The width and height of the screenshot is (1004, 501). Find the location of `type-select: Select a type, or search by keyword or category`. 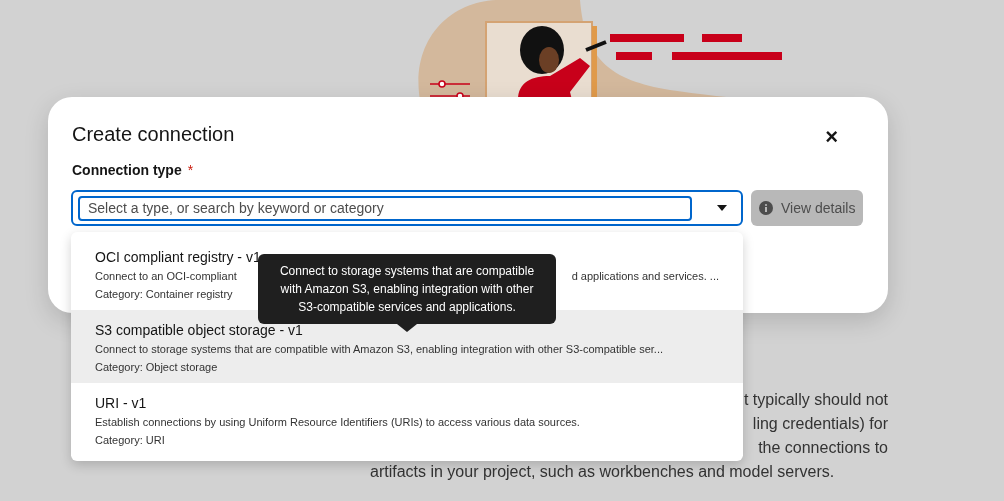

type-select: Select a type, or search by keyword or category is located at coordinates (407, 208).